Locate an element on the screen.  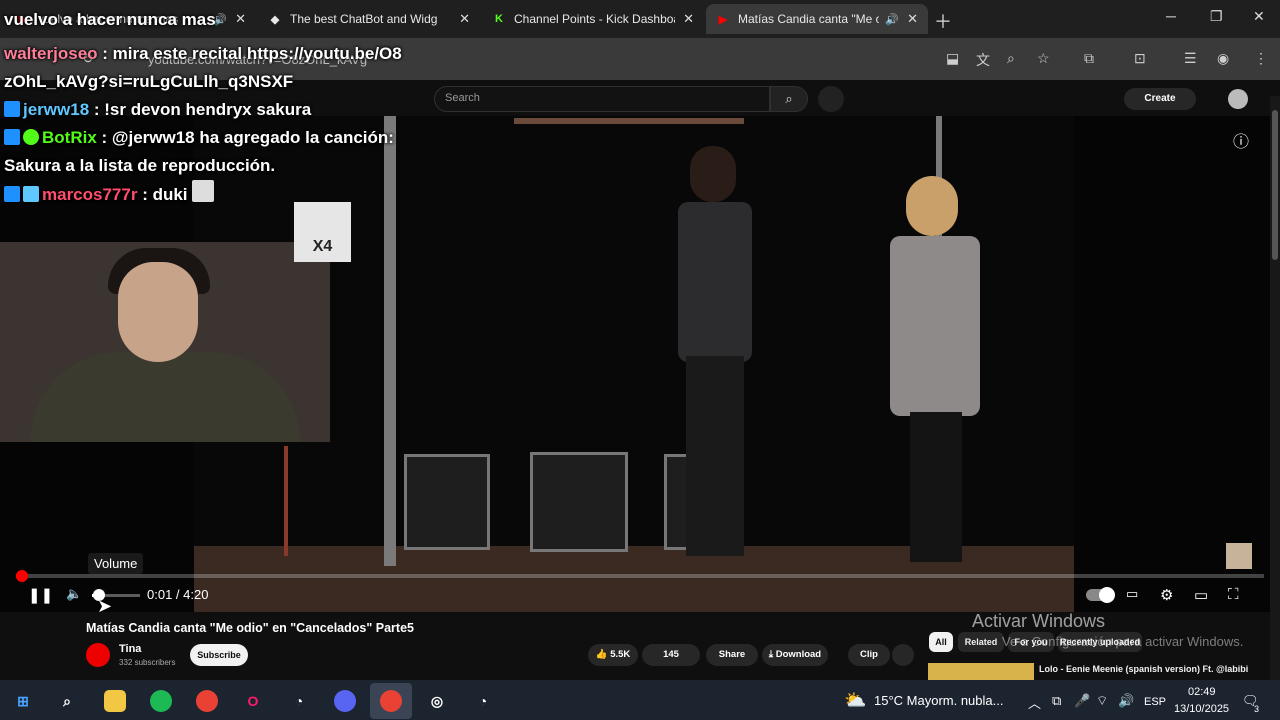
time-display: 0:01 / 4:20 is located at coordinates (177, 594).